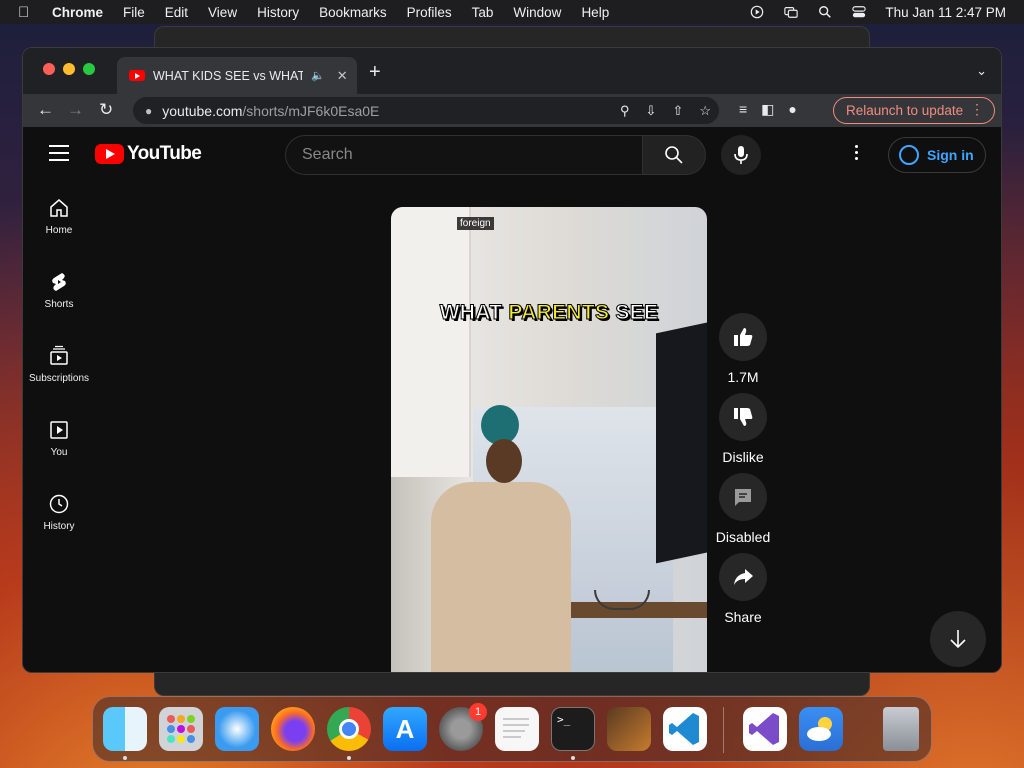  Describe the element at coordinates (222, 12) in the screenshot. I see `menu-view: View` at that location.